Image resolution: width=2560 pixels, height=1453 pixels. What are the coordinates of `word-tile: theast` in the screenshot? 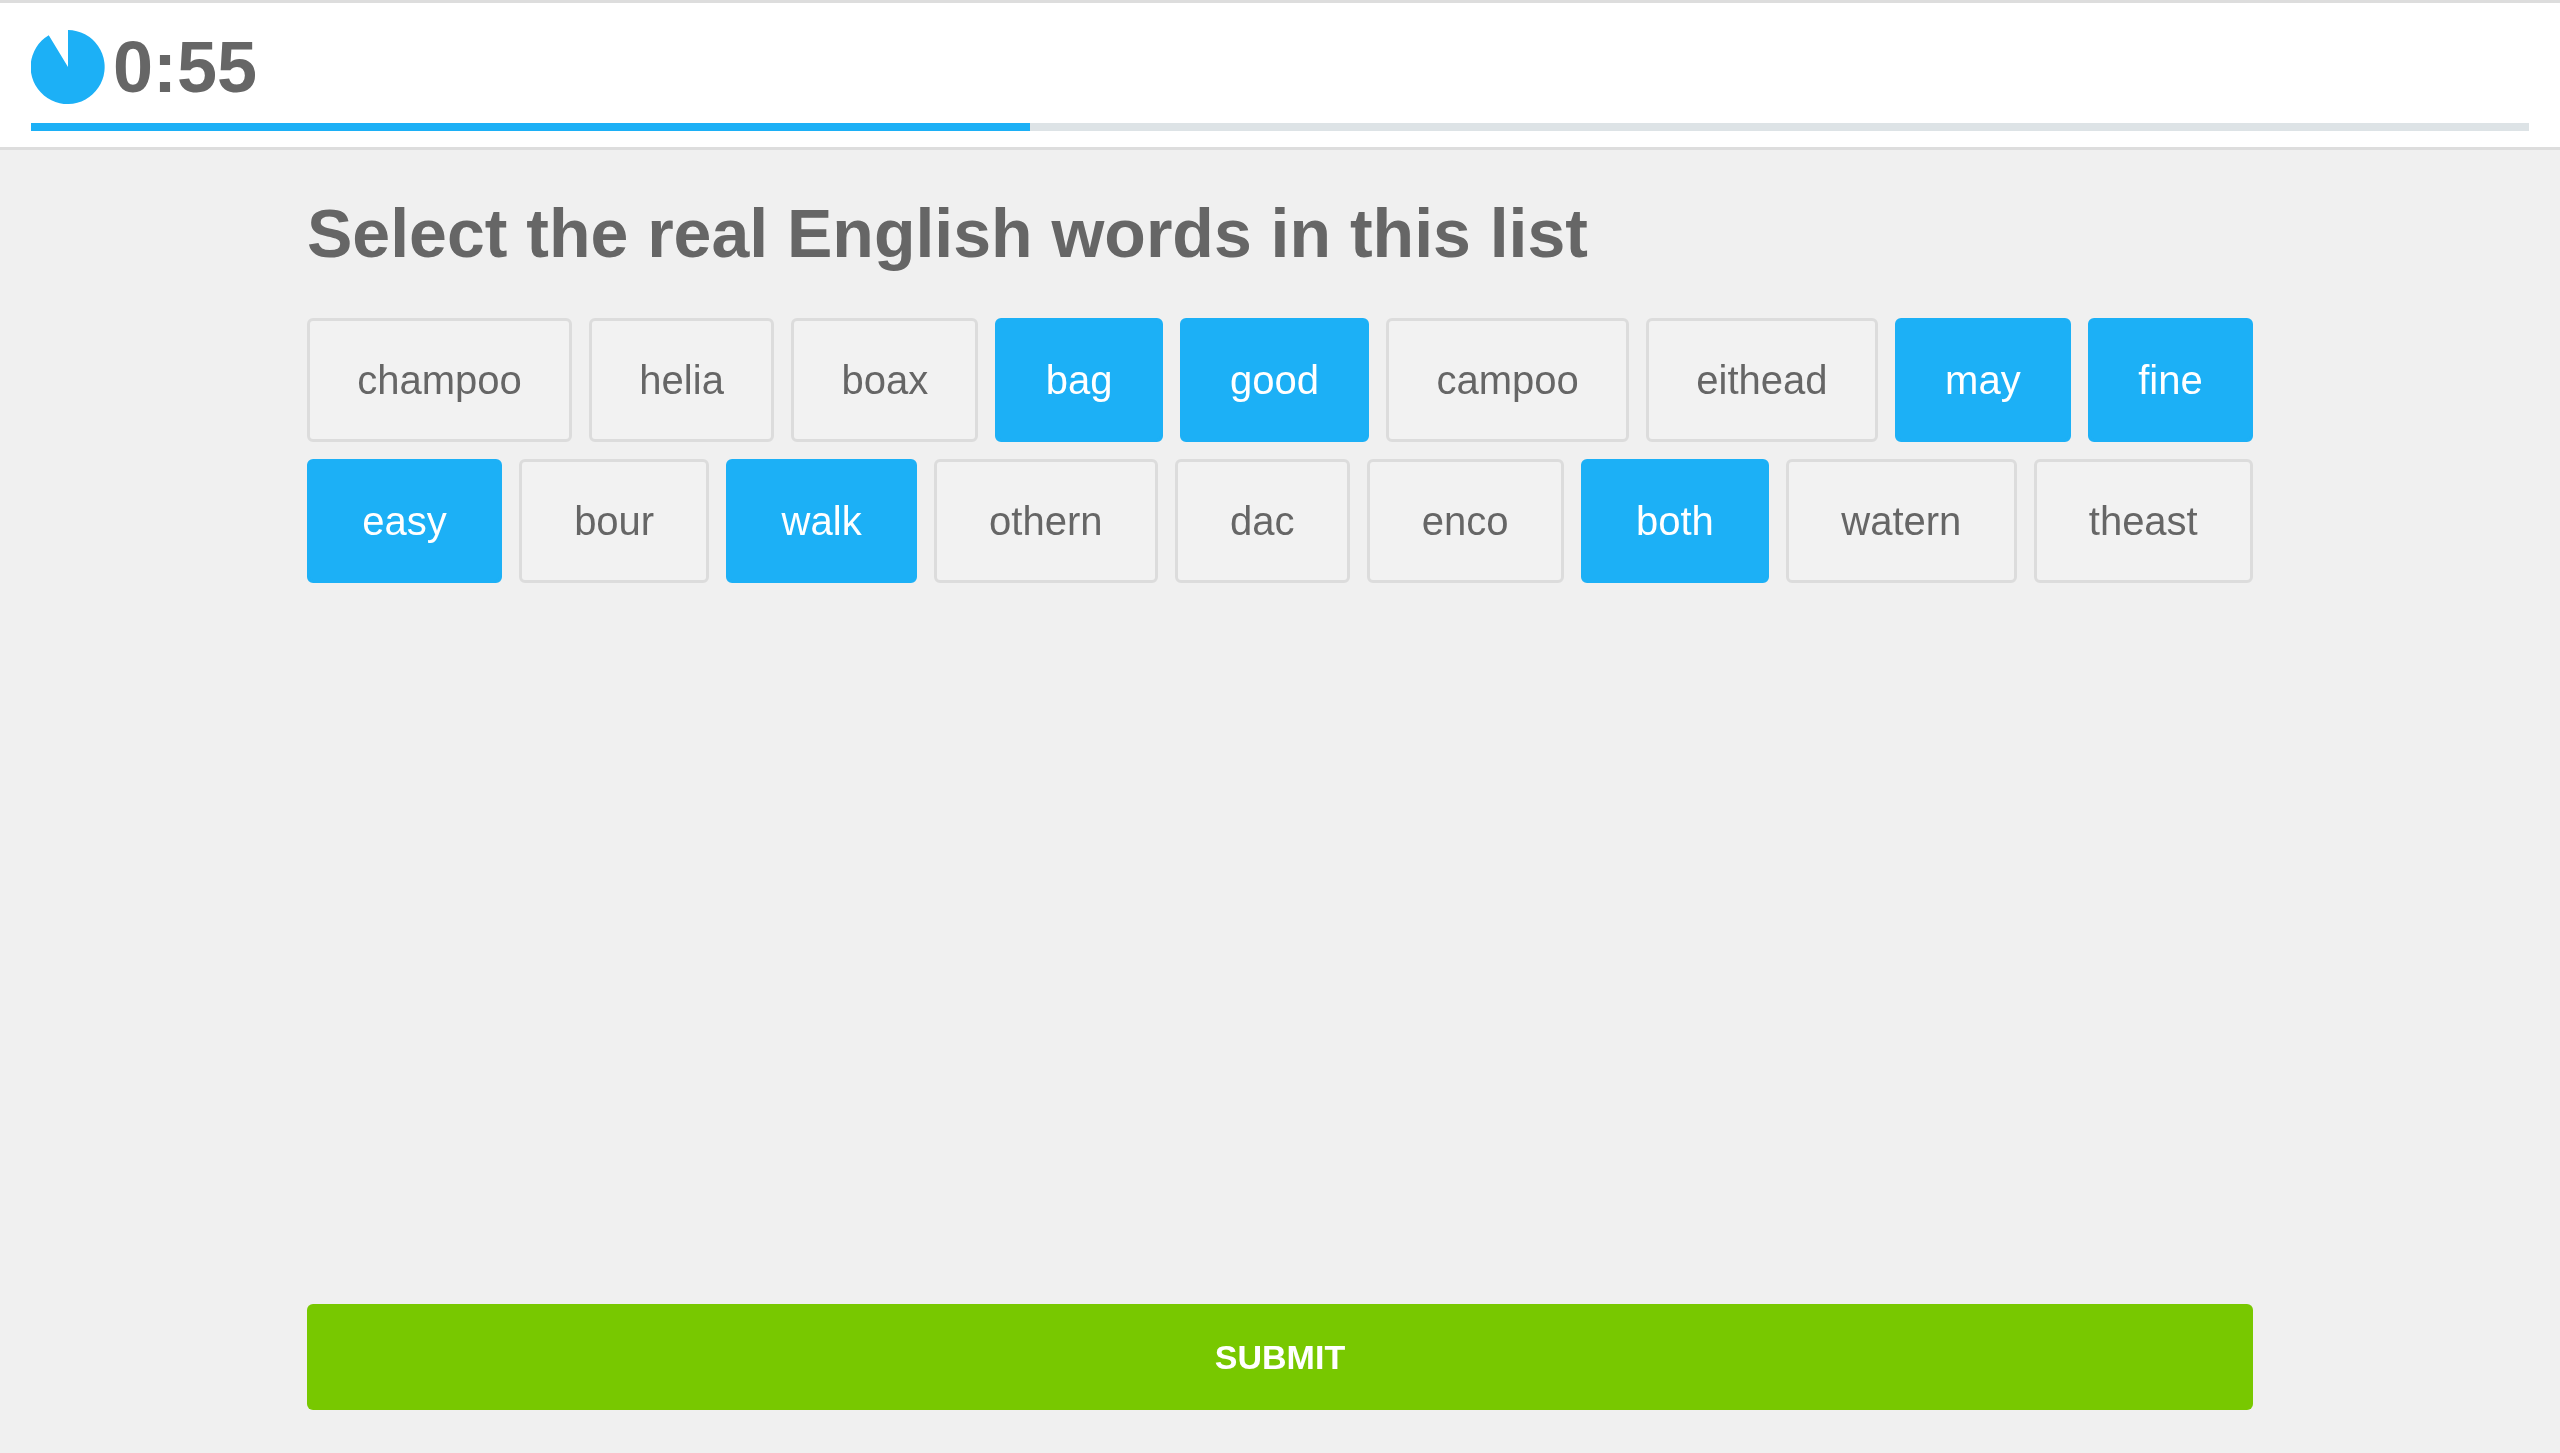 It's located at (2143, 521).